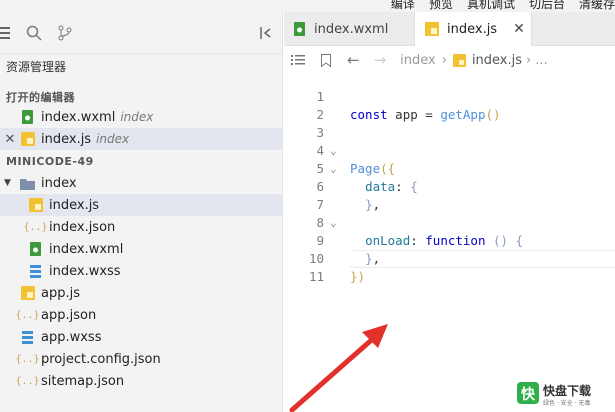  I want to click on menu-device-debug: 真机调试, so click(491, 6).